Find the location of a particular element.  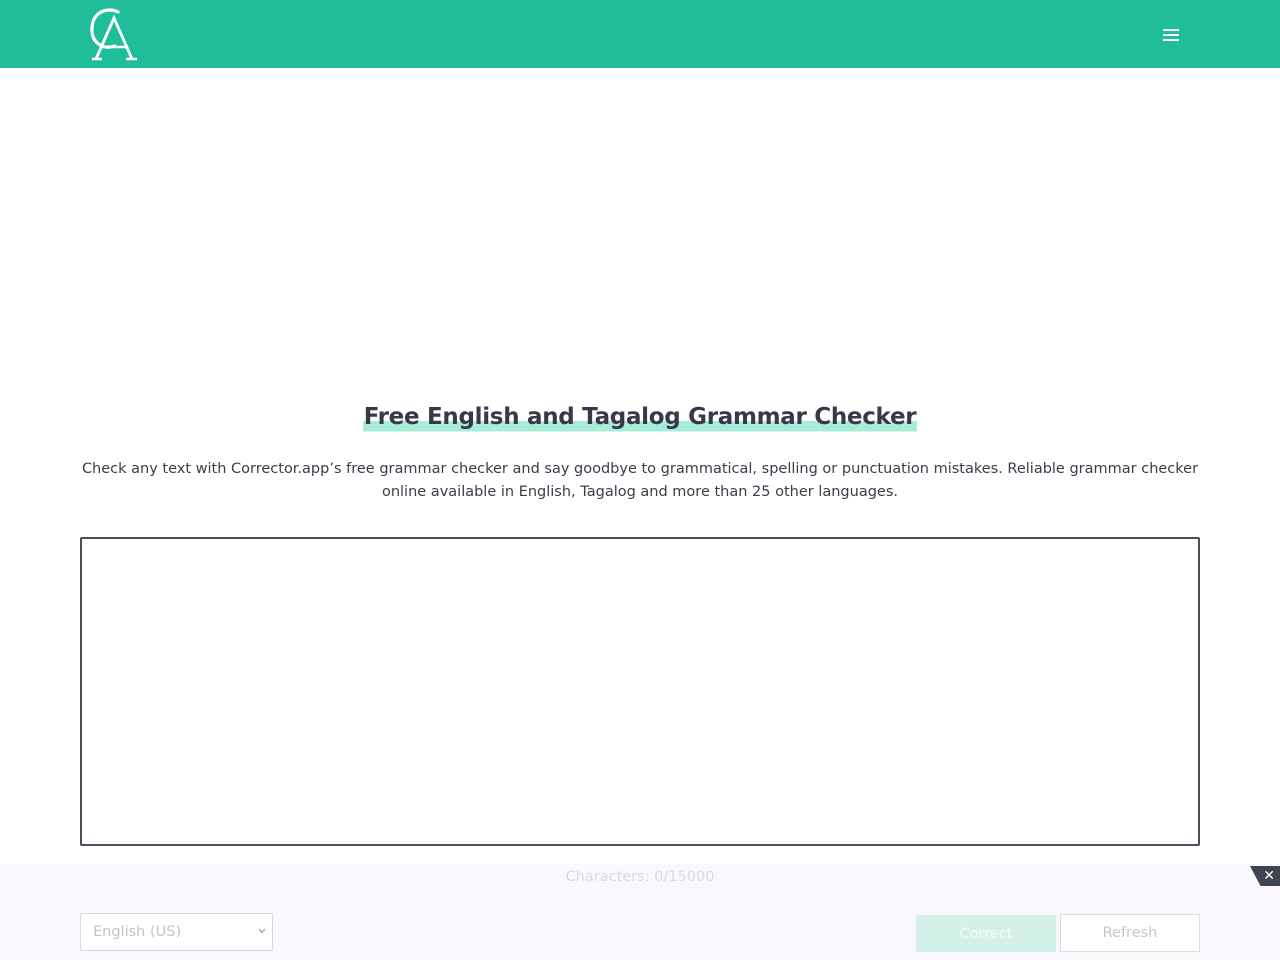

refresh-button: Refresh is located at coordinates (1130, 933).